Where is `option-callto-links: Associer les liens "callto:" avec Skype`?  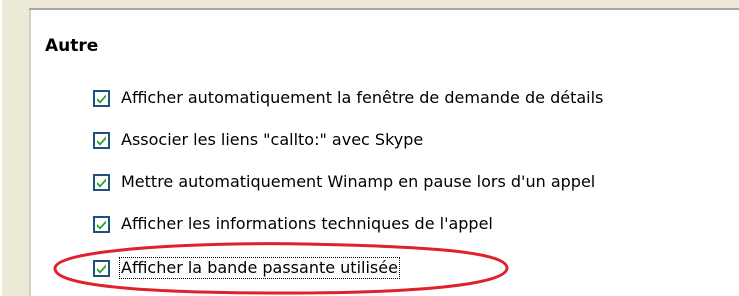
option-callto-links: Associer les liens "callto:" avec Skype is located at coordinates (258, 140).